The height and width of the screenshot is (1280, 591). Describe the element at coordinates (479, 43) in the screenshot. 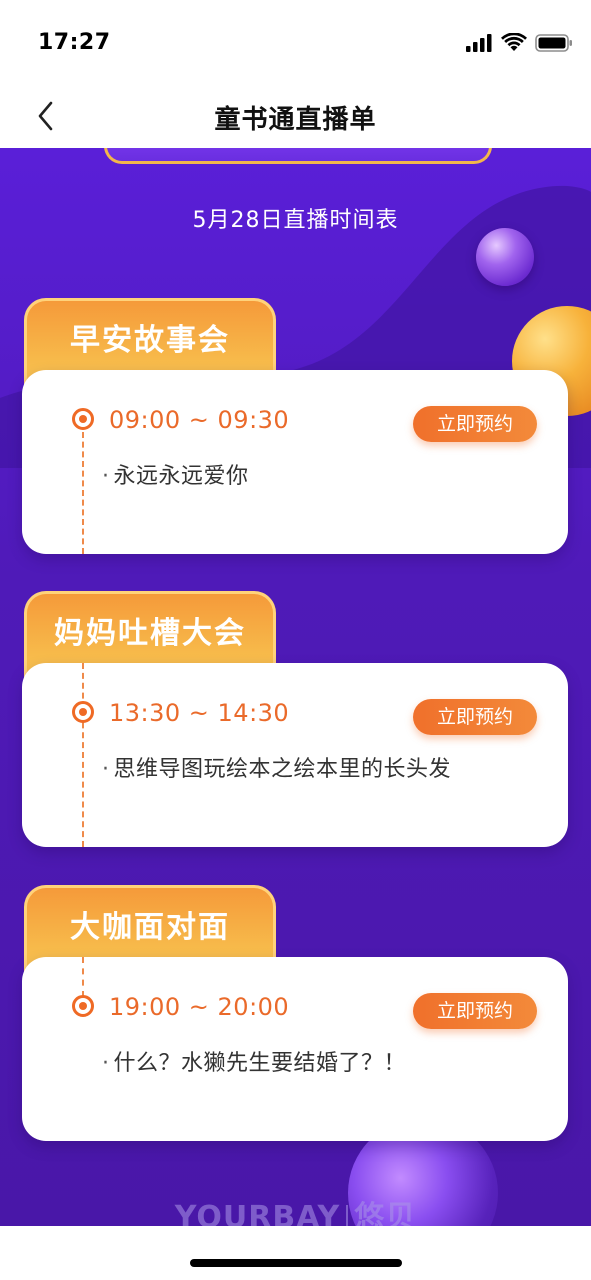

I see `signal-icon` at that location.